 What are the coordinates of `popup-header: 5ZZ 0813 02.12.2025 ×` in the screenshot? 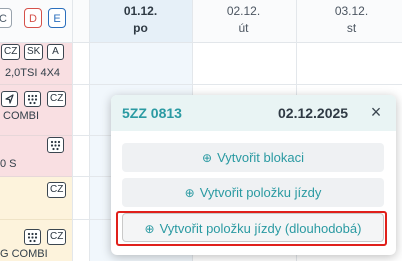 It's located at (253, 113).